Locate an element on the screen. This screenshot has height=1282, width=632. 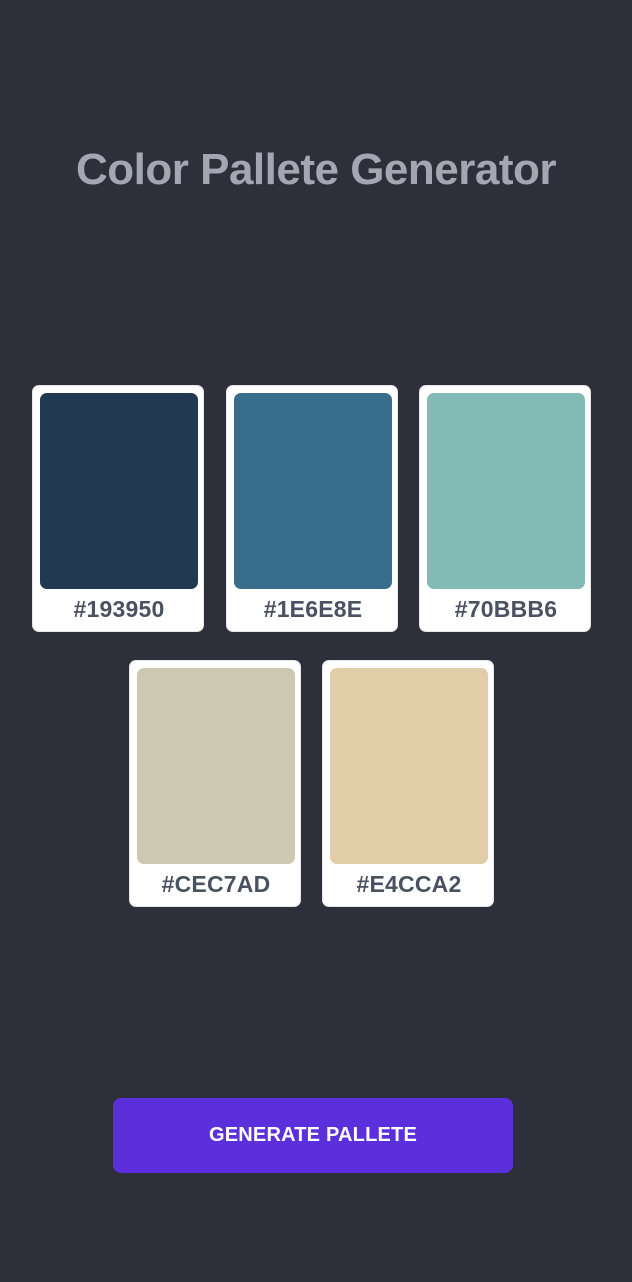
color-hex-label: #193950 is located at coordinates (119, 609).